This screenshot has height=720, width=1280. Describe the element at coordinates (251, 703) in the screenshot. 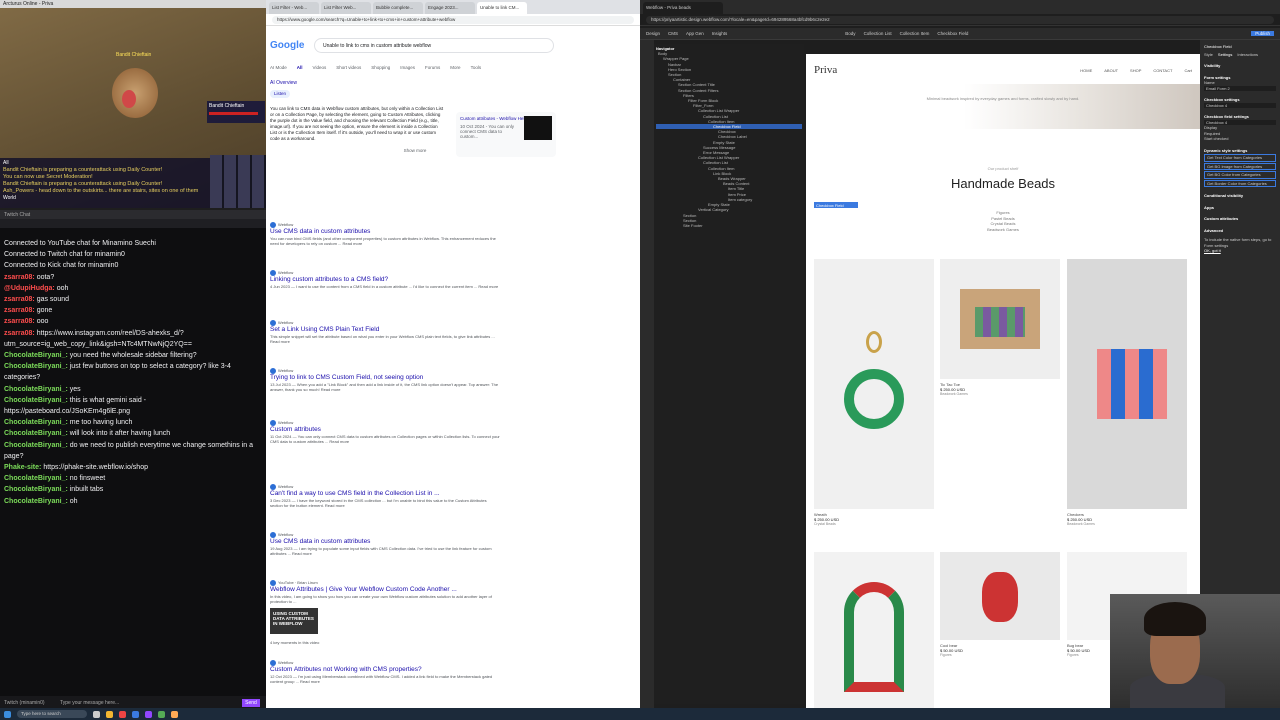

I see `send-button: Send` at that location.